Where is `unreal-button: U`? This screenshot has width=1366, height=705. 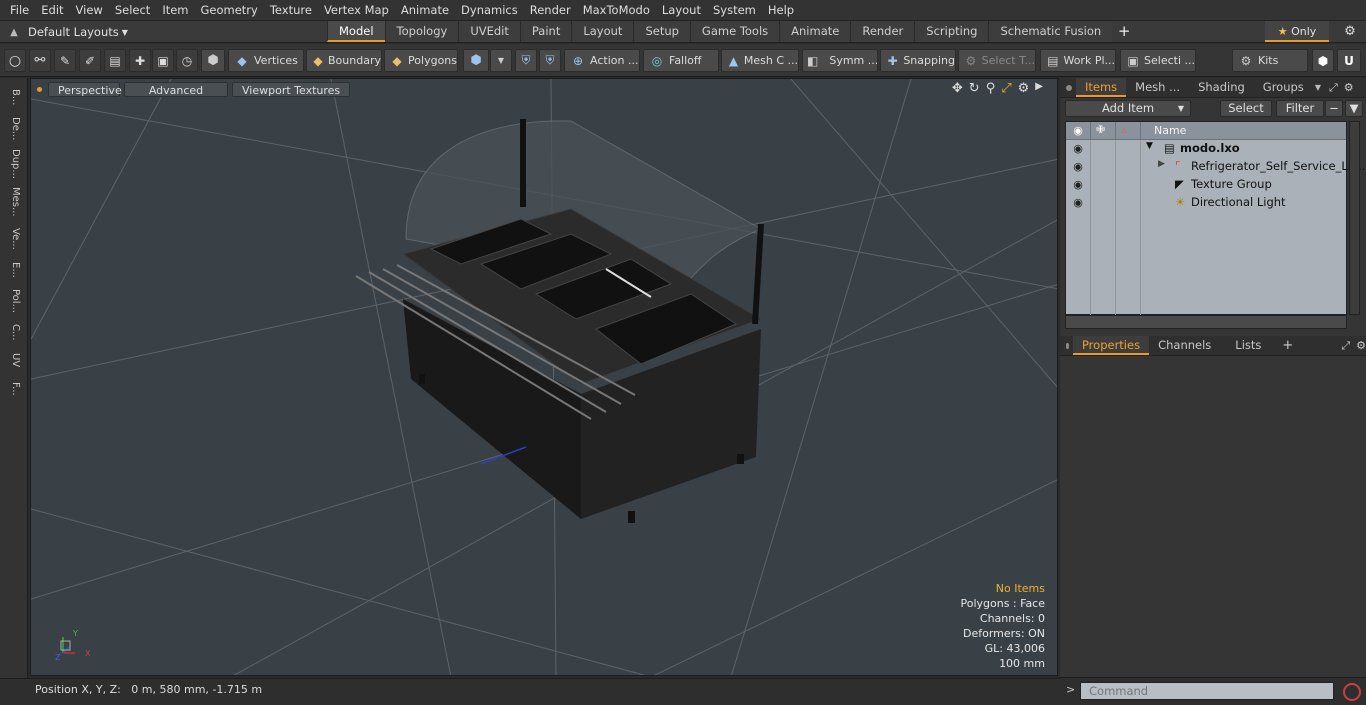 unreal-button: U is located at coordinates (1349, 60).